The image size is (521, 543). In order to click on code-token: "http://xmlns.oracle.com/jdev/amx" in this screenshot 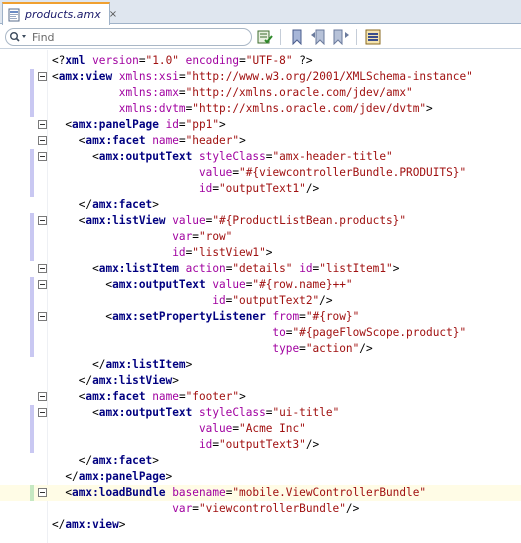, I will do `click(299, 92)`.